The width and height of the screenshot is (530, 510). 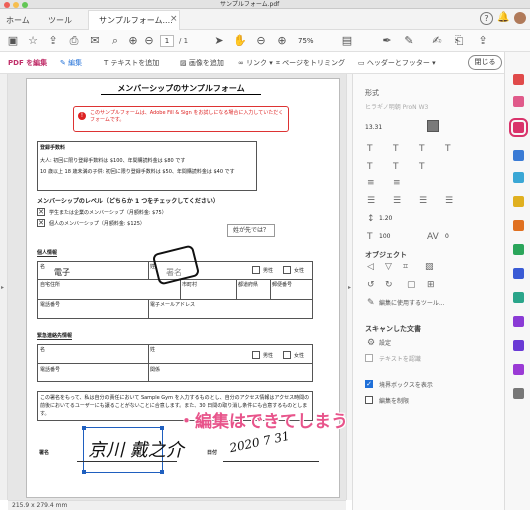 I want to click on scan-icon, so click(x=518, y=225).